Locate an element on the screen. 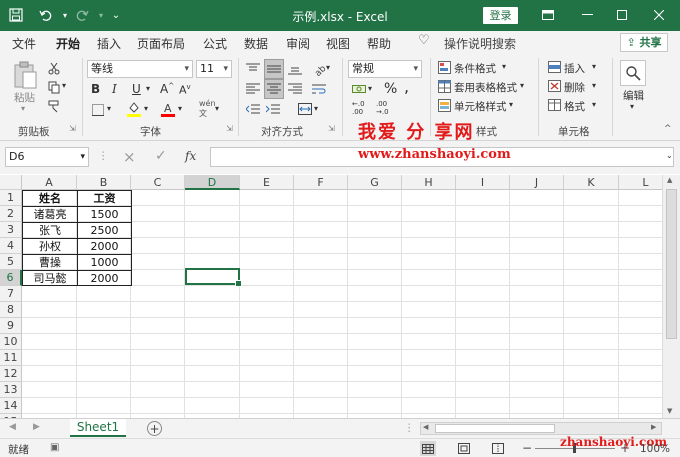 Image resolution: width=680 pixels, height=457 pixels. insert-dropdown-icon: ▾ is located at coordinates (594, 66).